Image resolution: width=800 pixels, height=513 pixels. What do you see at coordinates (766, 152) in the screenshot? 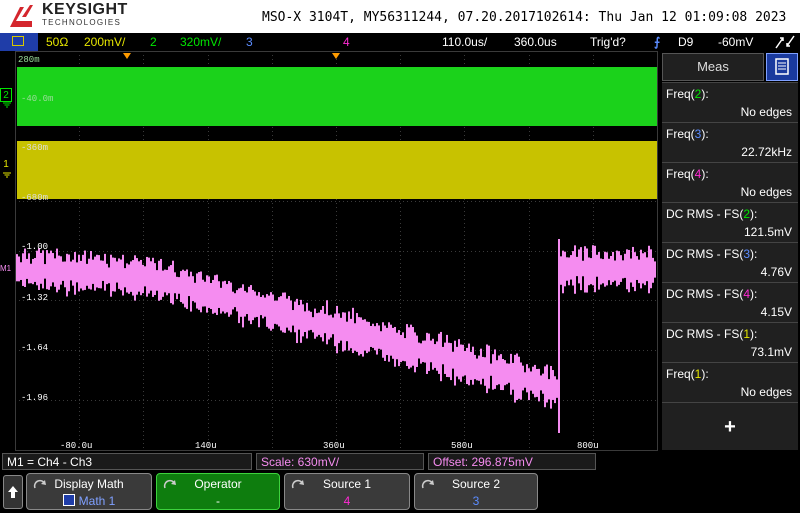
I see `measurement-value: 22.72kHz` at bounding box center [766, 152].